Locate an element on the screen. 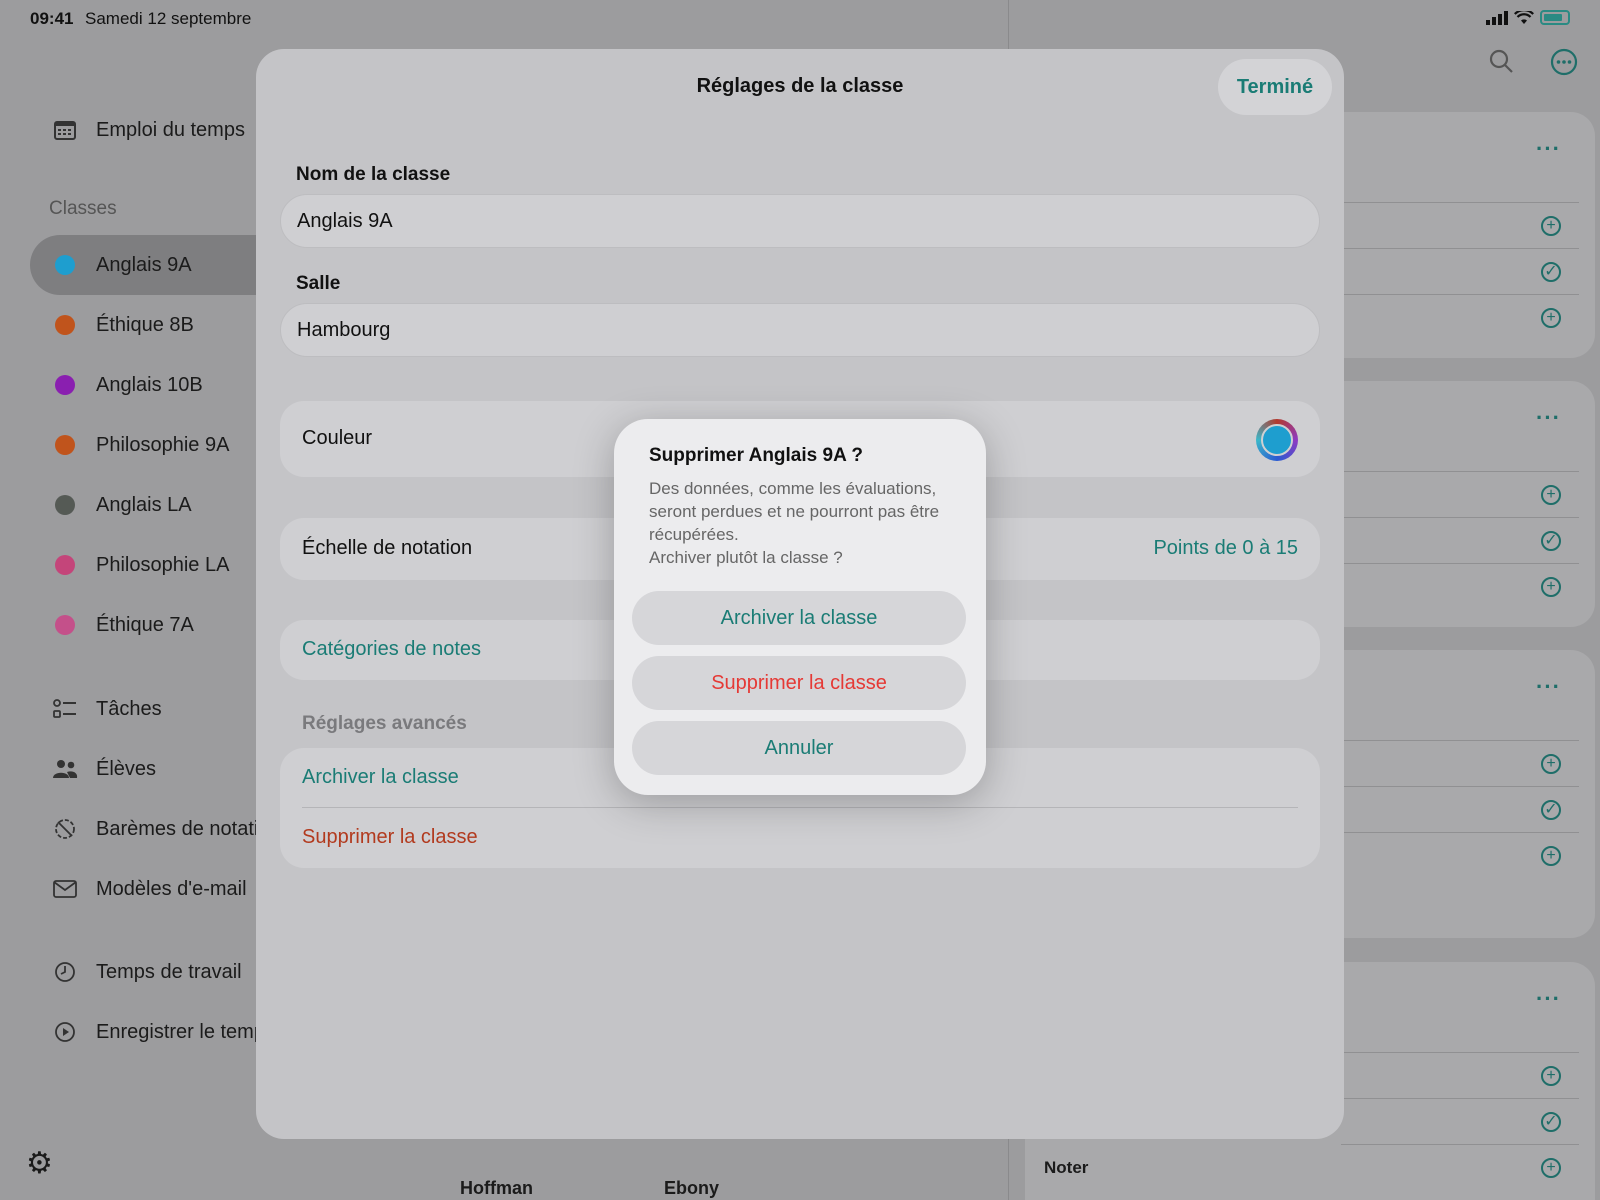 The image size is (1600, 1200). selected-color is located at coordinates (1277, 440).